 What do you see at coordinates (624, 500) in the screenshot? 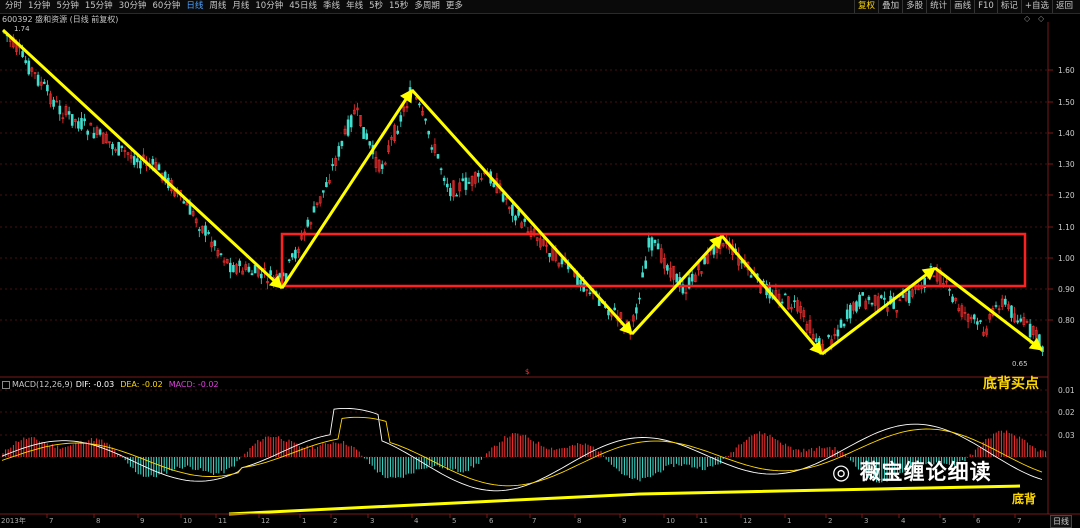
I see `divergence-line` at bounding box center [624, 500].